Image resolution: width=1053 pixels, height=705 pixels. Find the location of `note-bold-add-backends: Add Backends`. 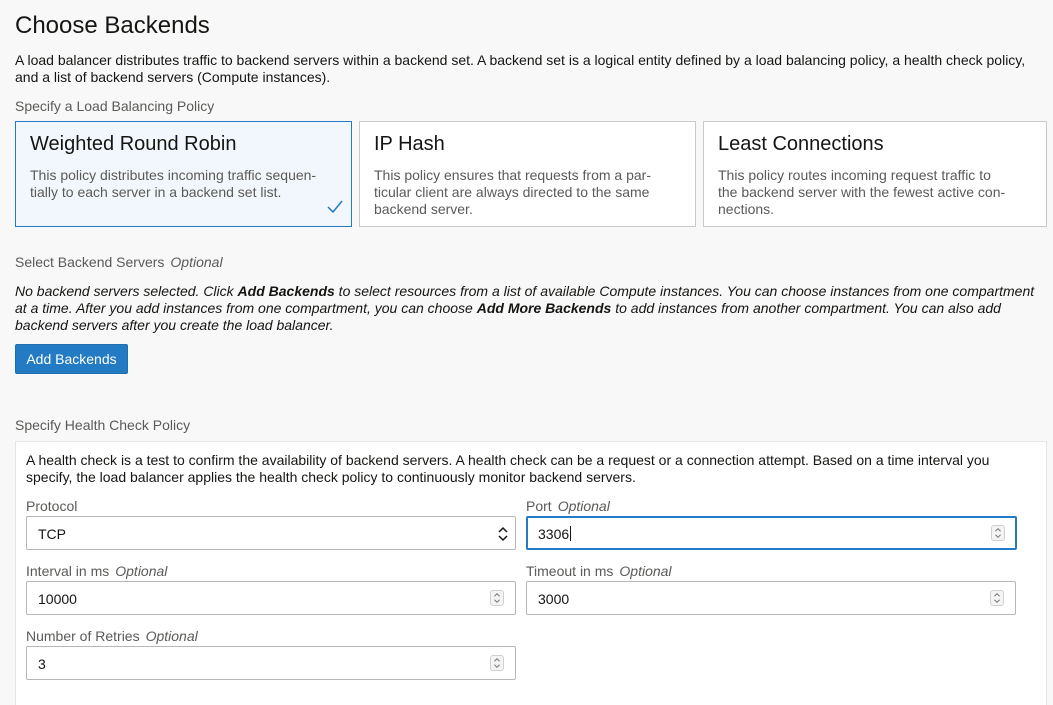

note-bold-add-backends: Add Backends is located at coordinates (286, 291).